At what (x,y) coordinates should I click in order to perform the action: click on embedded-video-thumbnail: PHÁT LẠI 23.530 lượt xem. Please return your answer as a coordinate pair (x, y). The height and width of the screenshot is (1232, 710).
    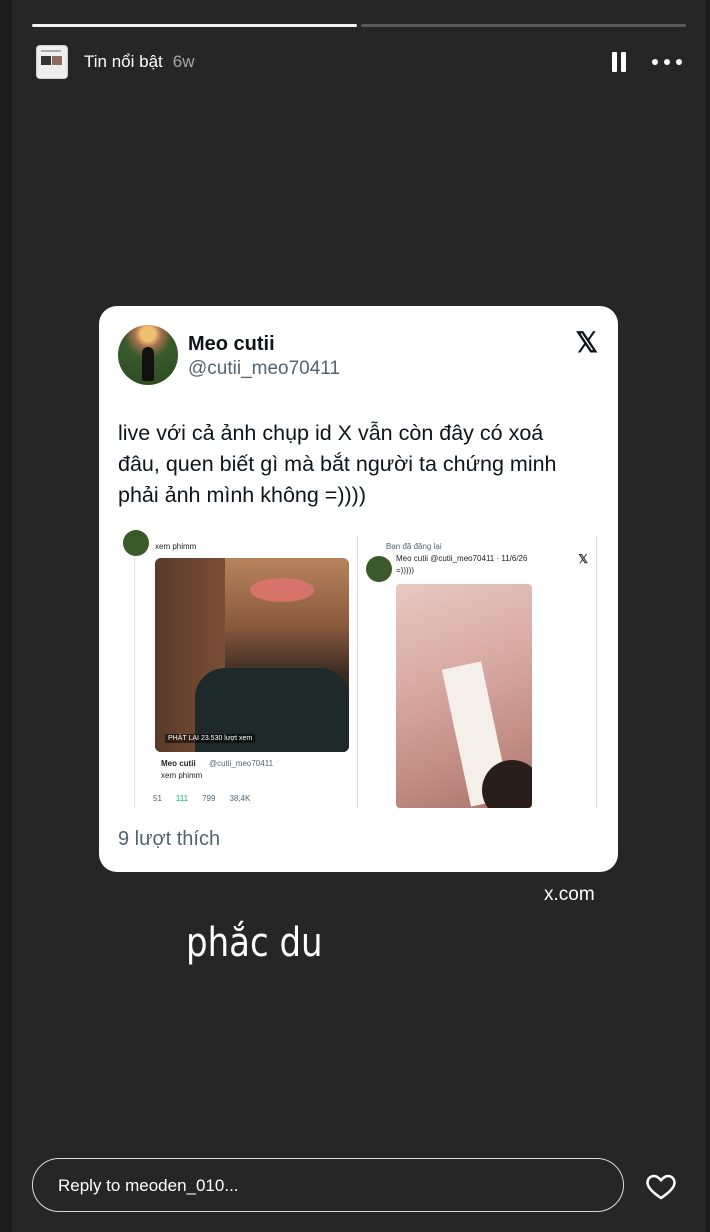
    Looking at the image, I should click on (252, 655).